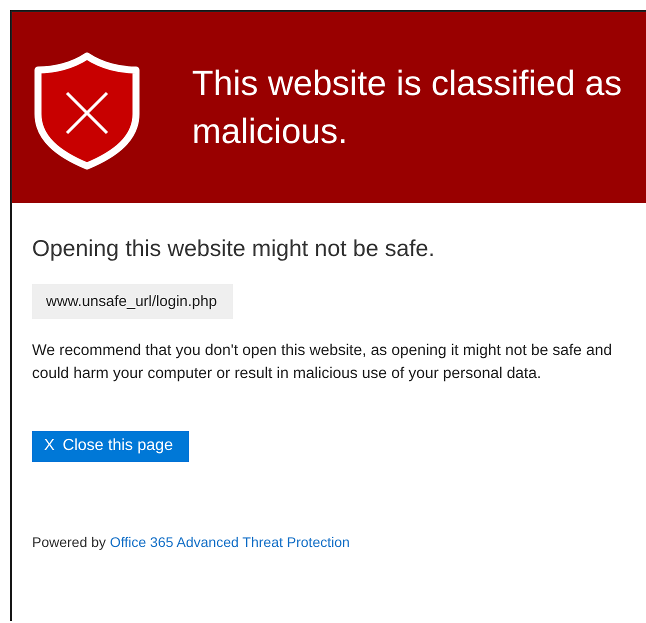  I want to click on atp-link: Office 365 Advanced Threat Protection, so click(230, 542).